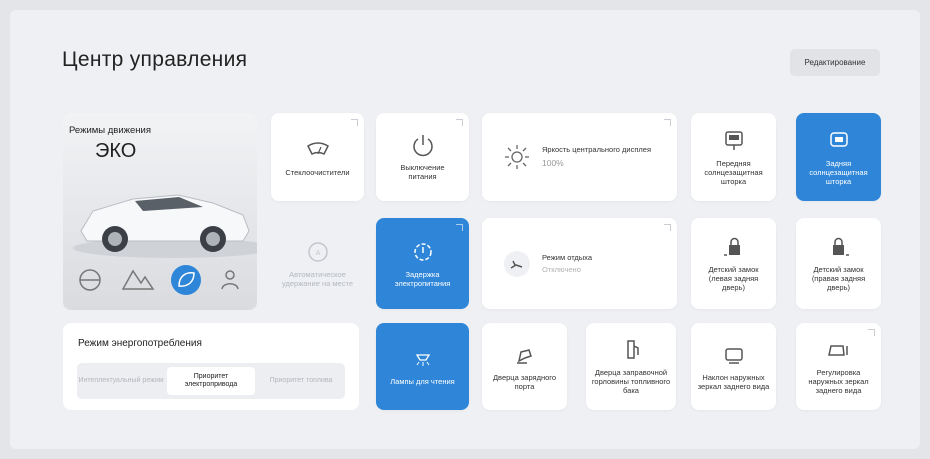 The width and height of the screenshot is (930, 459). I want to click on reading-lamps-label: Лампы для чтения, so click(422, 381).